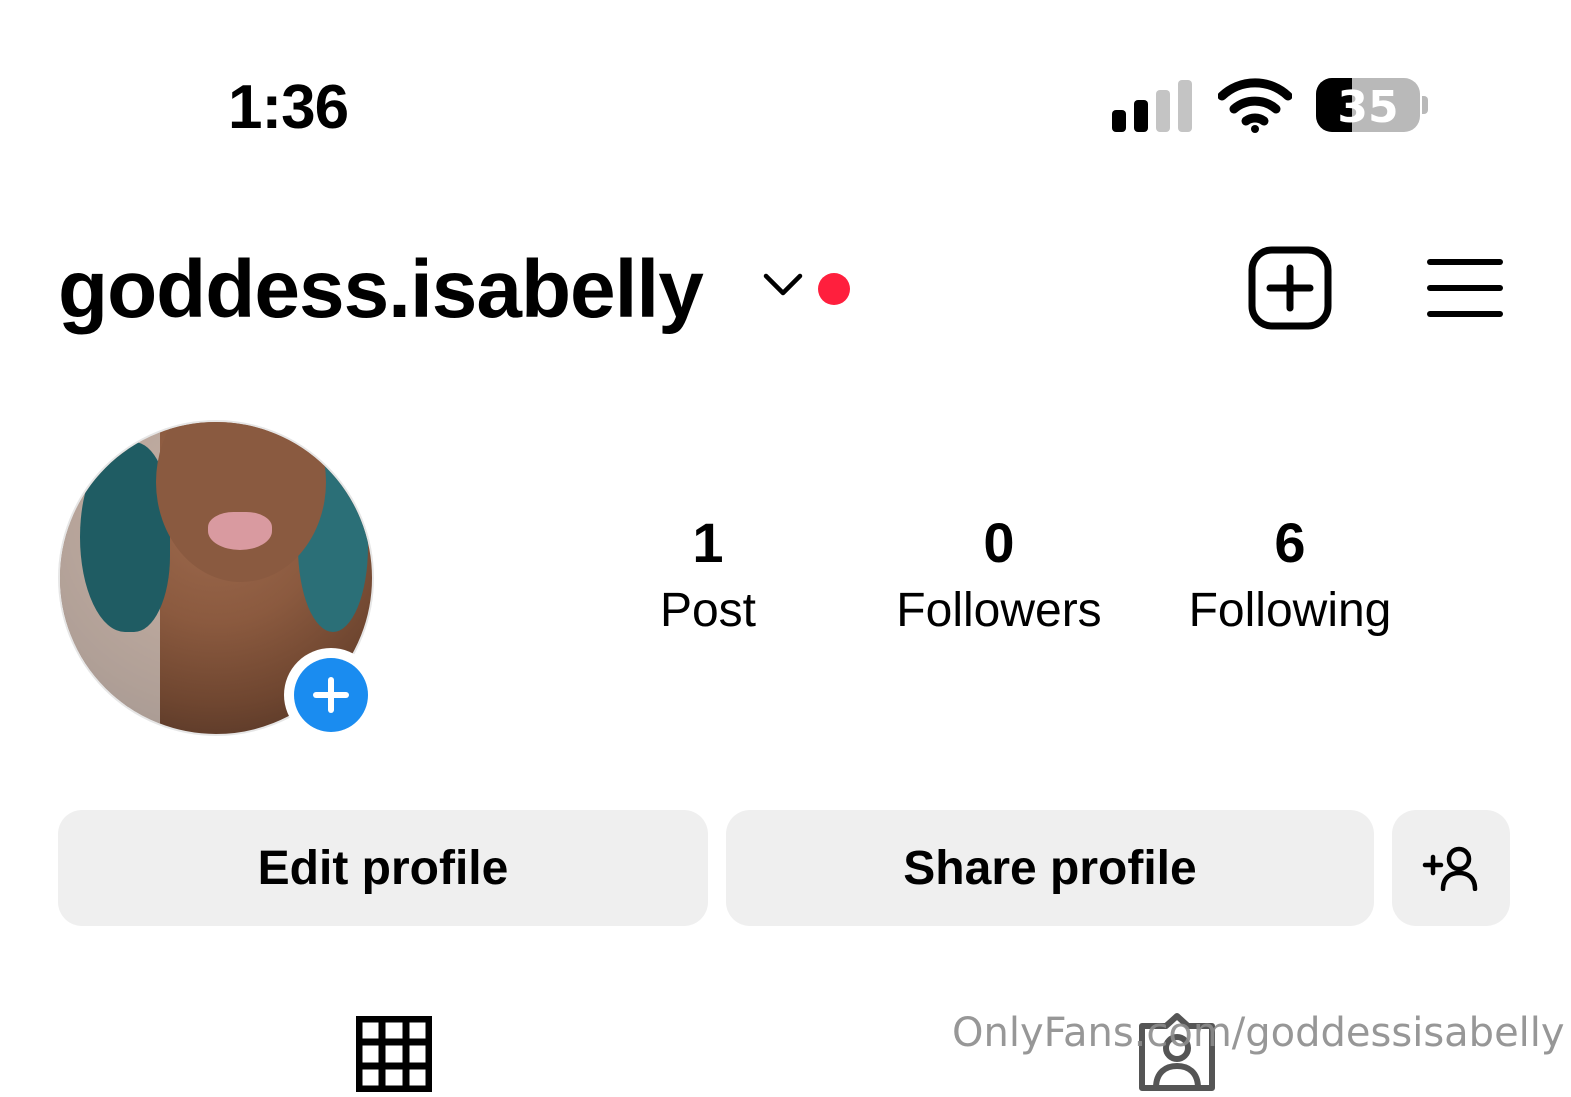  What do you see at coordinates (999, 576) in the screenshot?
I see `stat-followers: 0 Followers` at bounding box center [999, 576].